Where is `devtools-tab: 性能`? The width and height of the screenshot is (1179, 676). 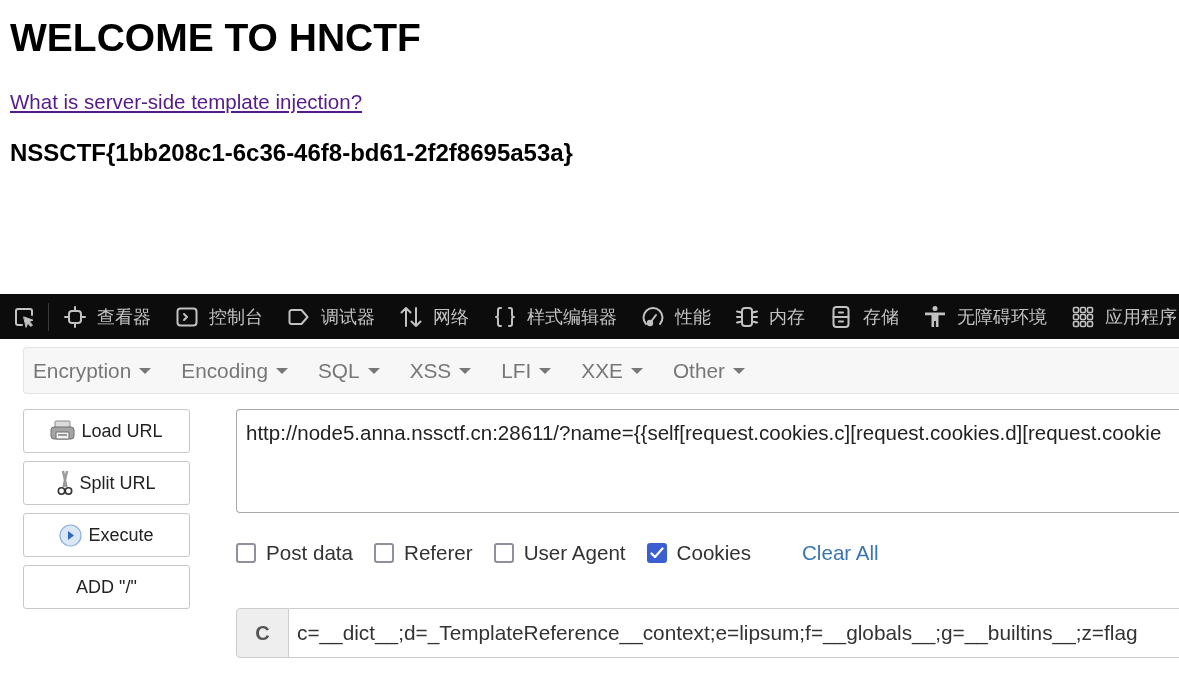
devtools-tab: 性能 is located at coordinates (676, 316).